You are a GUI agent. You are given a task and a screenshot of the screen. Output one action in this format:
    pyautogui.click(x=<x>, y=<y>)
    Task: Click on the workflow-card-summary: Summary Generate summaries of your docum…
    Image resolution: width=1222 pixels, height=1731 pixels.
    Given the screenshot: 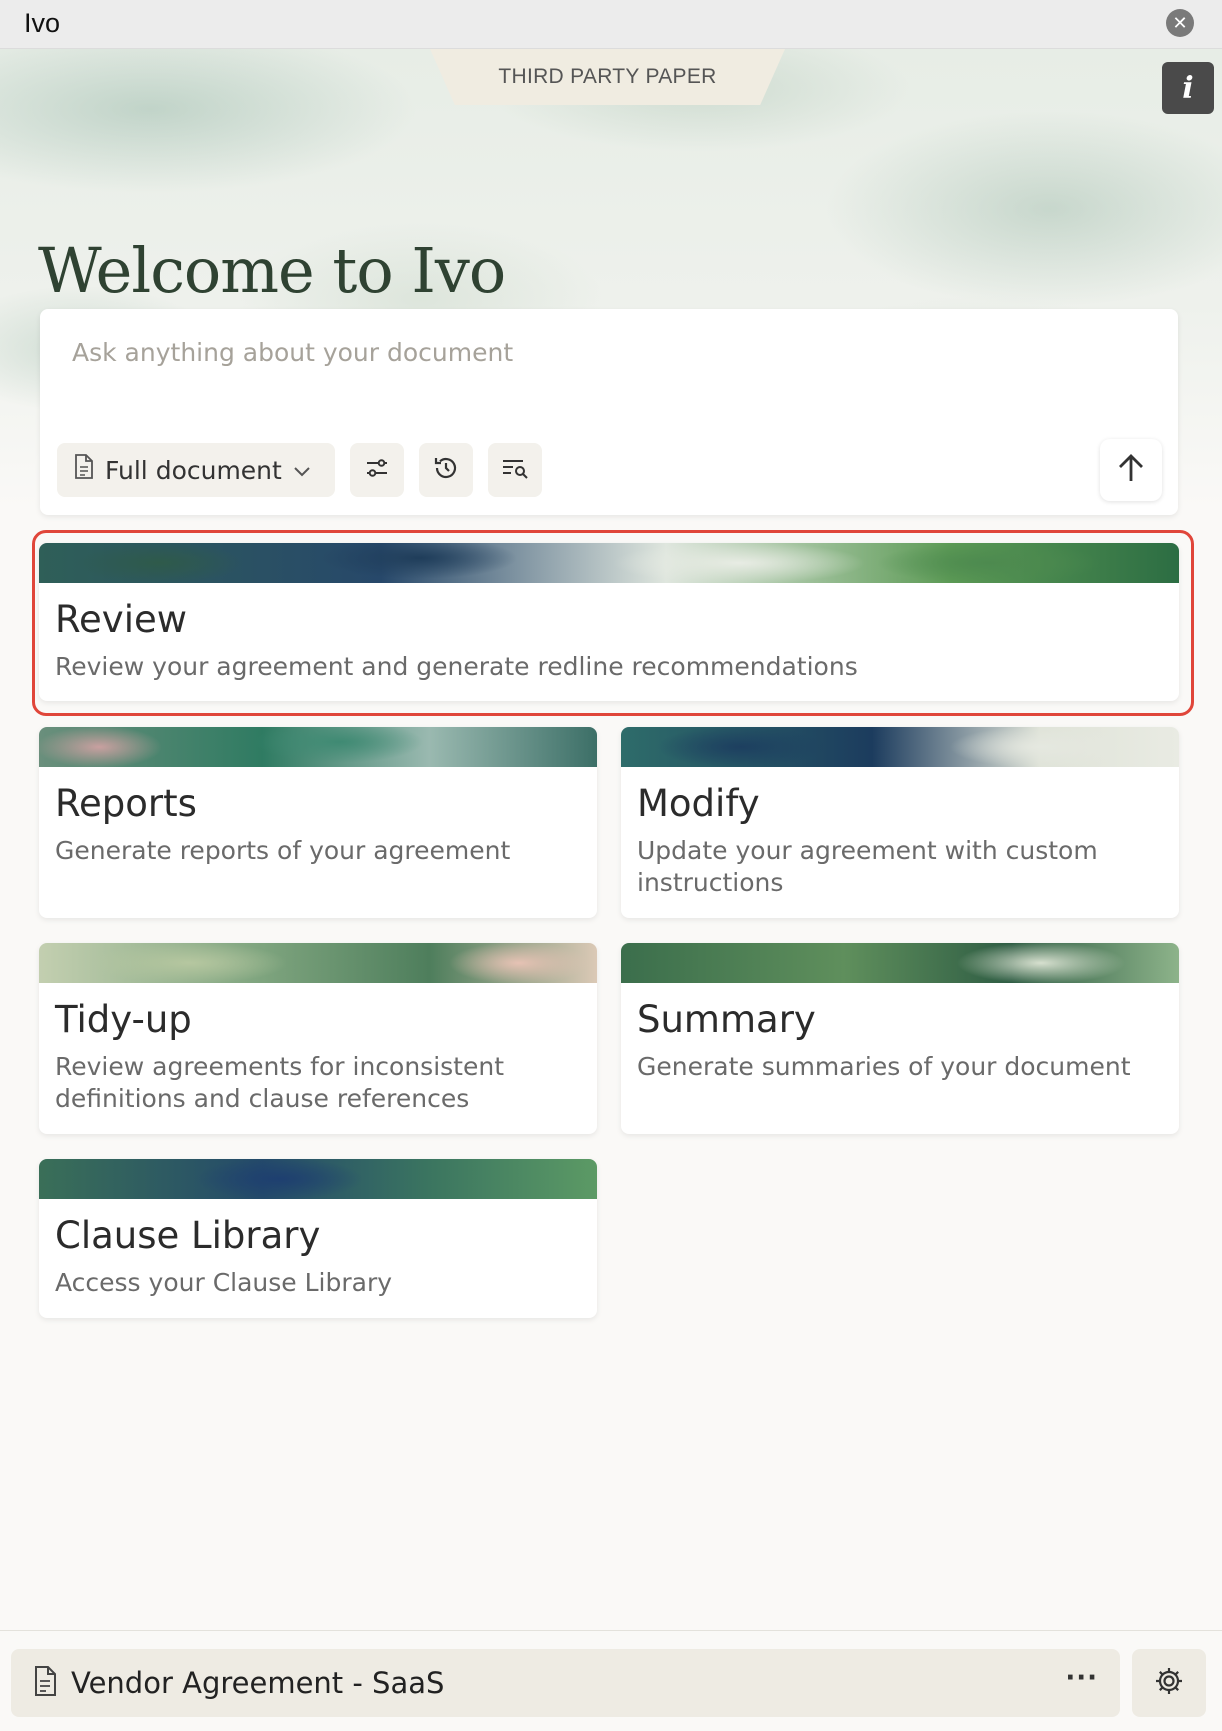 What is the action you would take?
    pyautogui.click(x=900, y=1038)
    